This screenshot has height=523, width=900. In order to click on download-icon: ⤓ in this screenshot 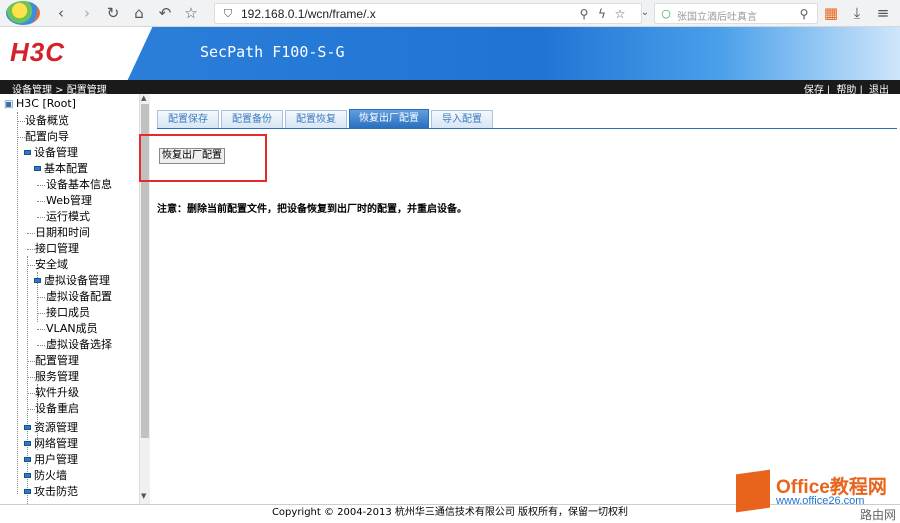, I will do `click(857, 13)`.